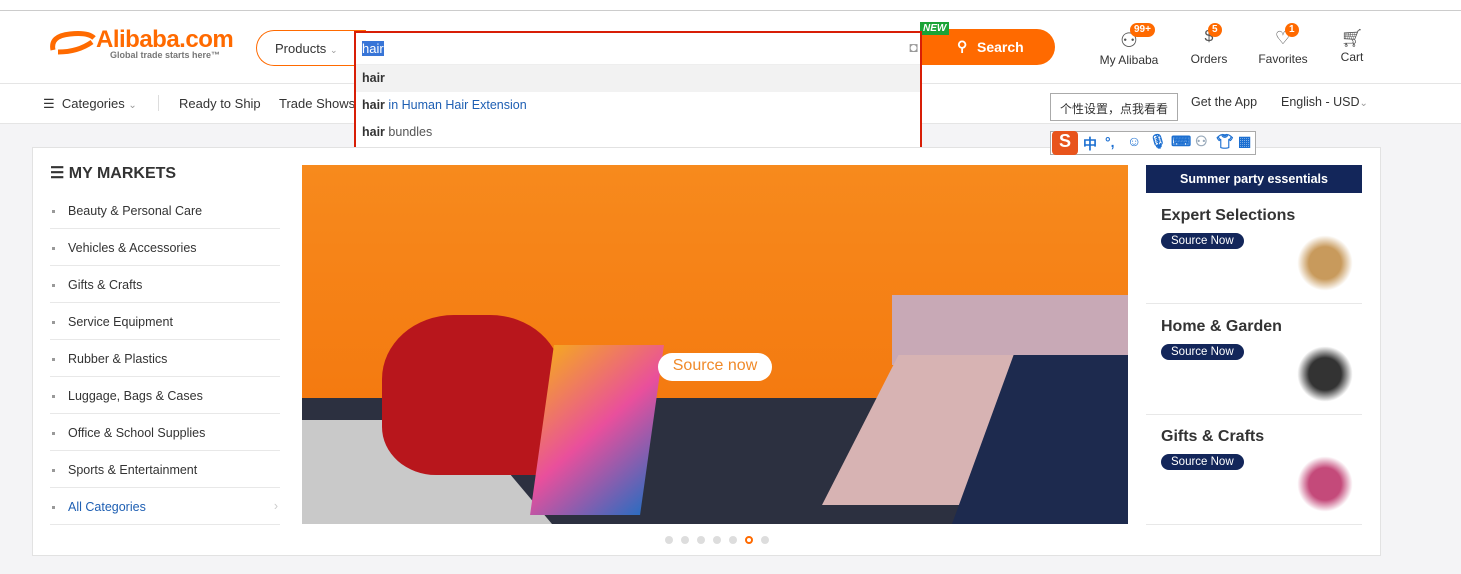  Describe the element at coordinates (1158, 141) in the screenshot. I see `microphone-icon: 🎙︎` at that location.